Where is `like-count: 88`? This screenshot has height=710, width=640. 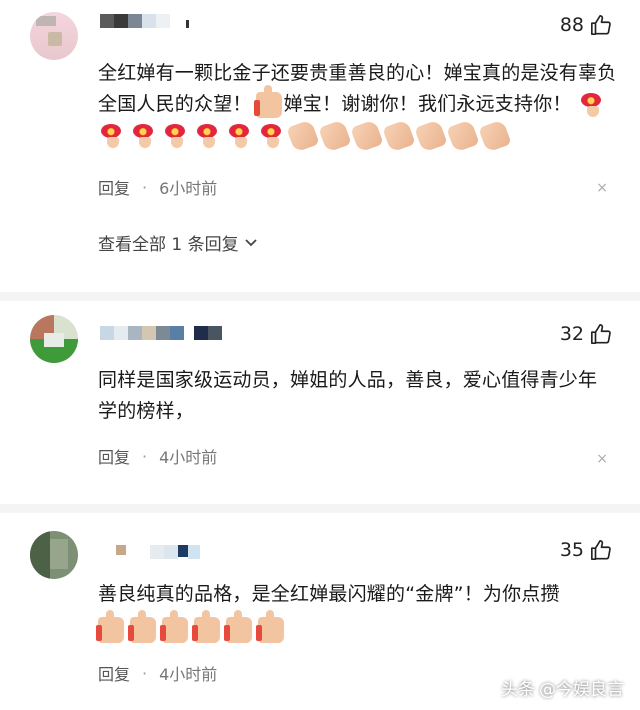 like-count: 88 is located at coordinates (571, 25).